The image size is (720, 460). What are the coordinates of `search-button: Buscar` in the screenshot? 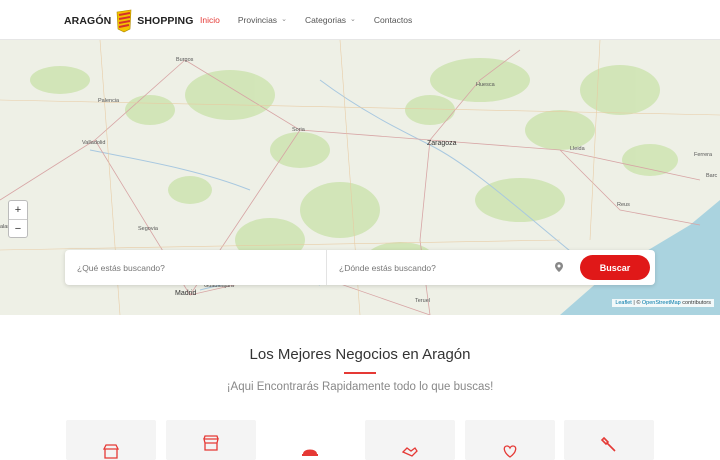 It's located at (615, 267).